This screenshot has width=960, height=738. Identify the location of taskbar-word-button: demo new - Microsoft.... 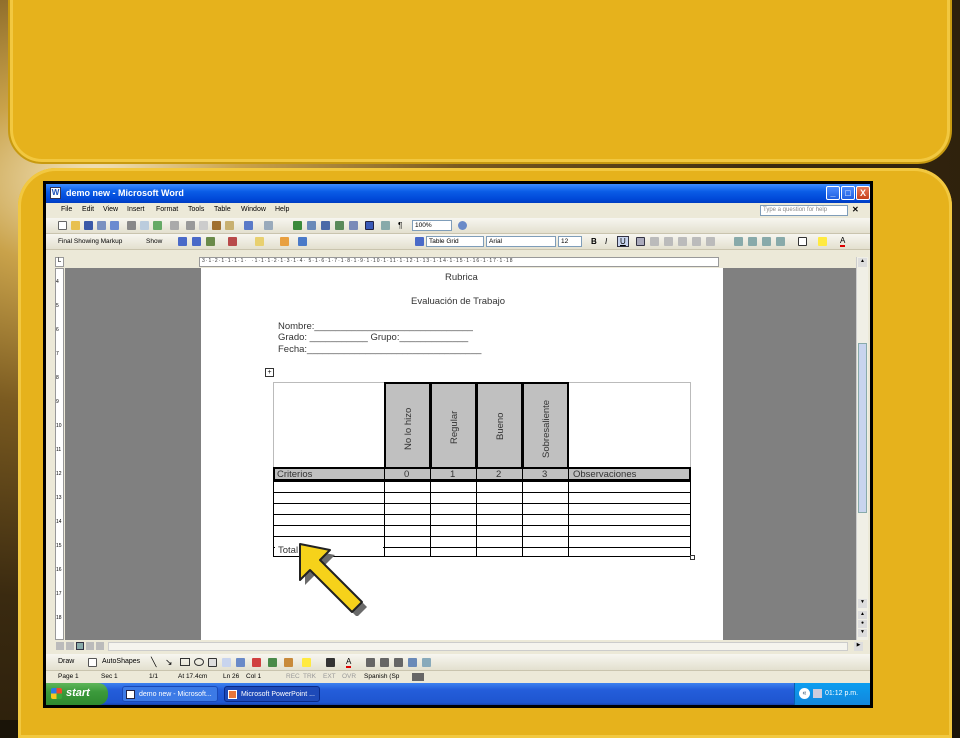
(170, 694).